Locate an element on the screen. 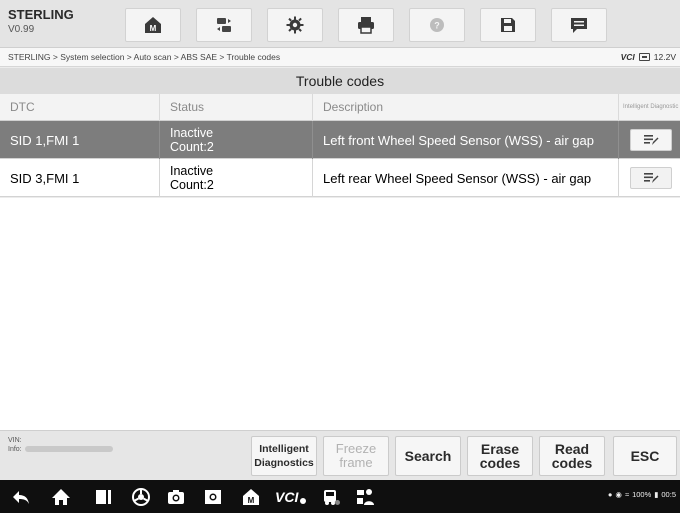 This screenshot has width=680, height=513. back-button is located at coordinates (21, 497).